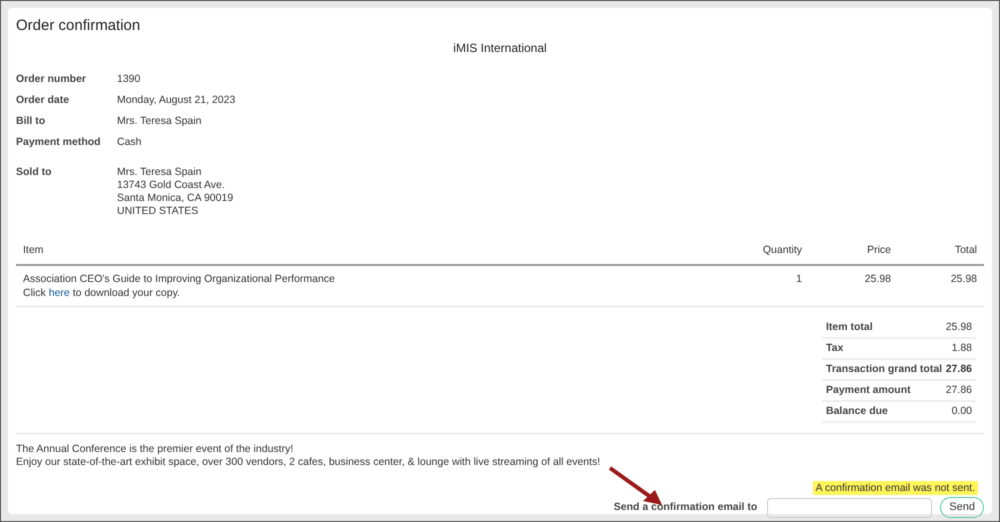 The image size is (1000, 522). I want to click on page-title: Order confirmation, so click(78, 26).